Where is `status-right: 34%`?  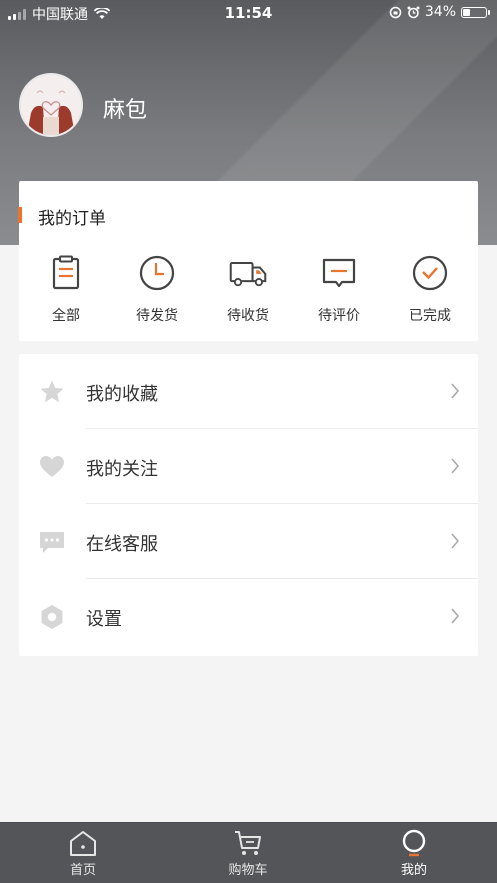 status-right: 34% is located at coordinates (439, 12).